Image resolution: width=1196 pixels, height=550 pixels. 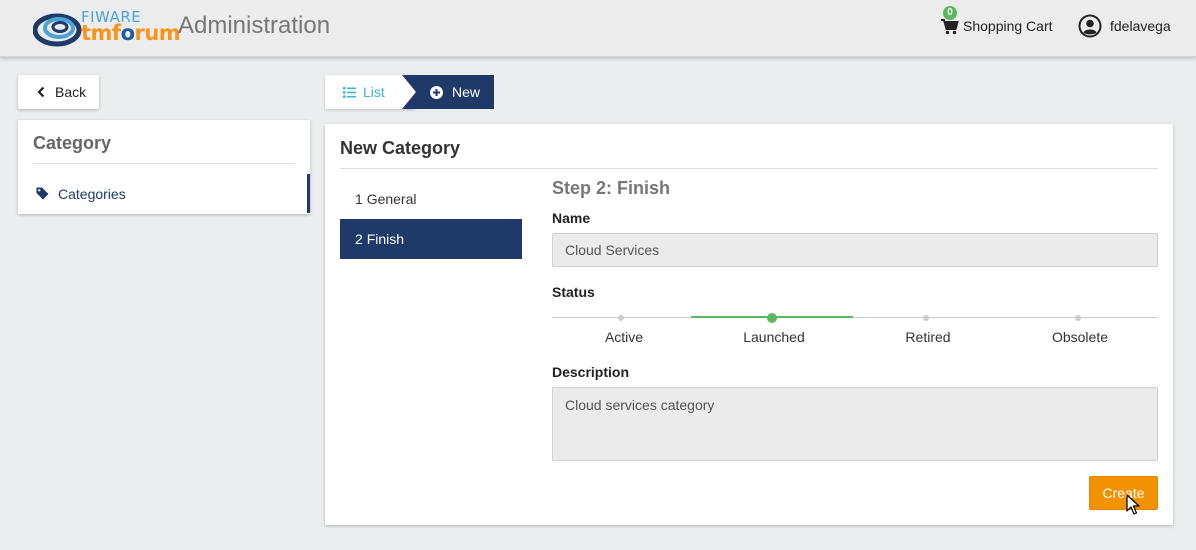 I want to click on mouse-pointer-icon, so click(x=1133, y=504).